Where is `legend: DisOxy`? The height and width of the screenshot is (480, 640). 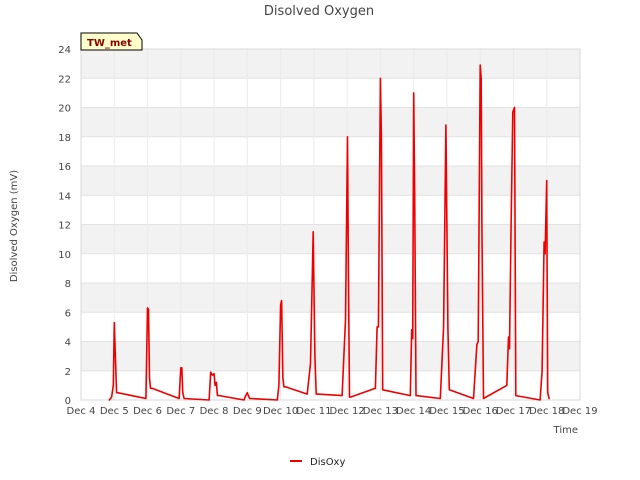
legend: DisOxy is located at coordinates (317, 462).